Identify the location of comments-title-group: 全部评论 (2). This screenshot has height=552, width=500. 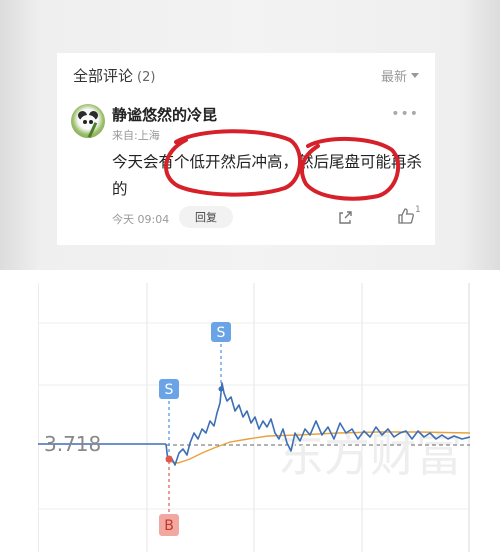
(114, 75).